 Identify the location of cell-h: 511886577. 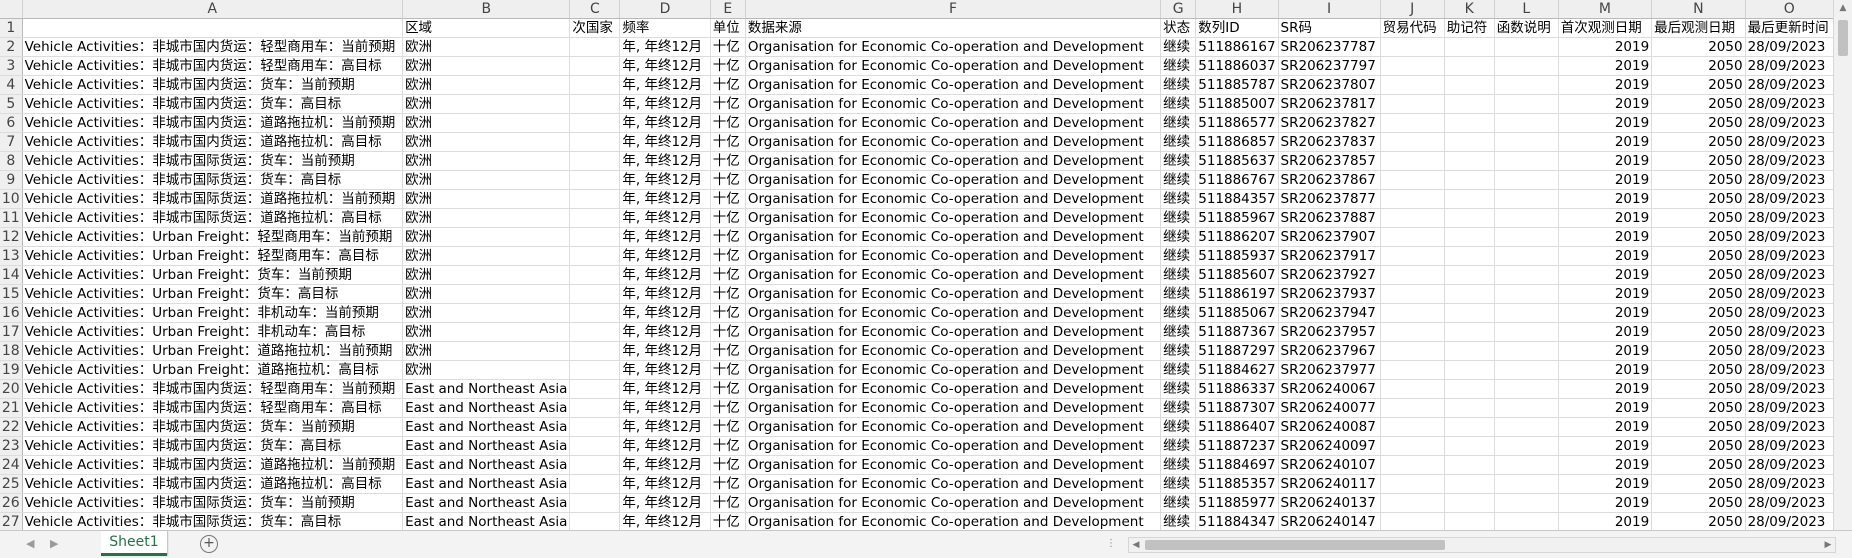
(1237, 123).